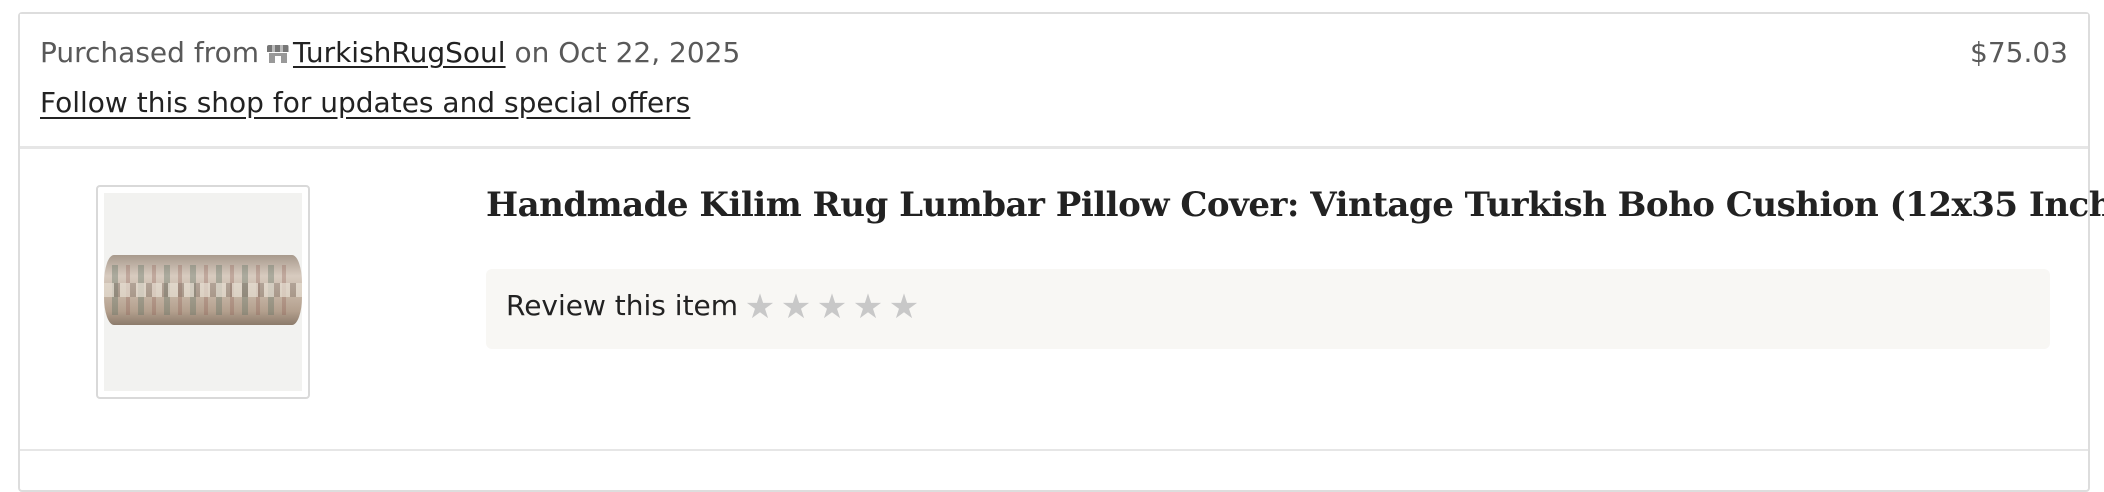 The height and width of the screenshot is (492, 2104). Describe the element at coordinates (622, 305) in the screenshot. I see `review-label: Review this item` at that location.